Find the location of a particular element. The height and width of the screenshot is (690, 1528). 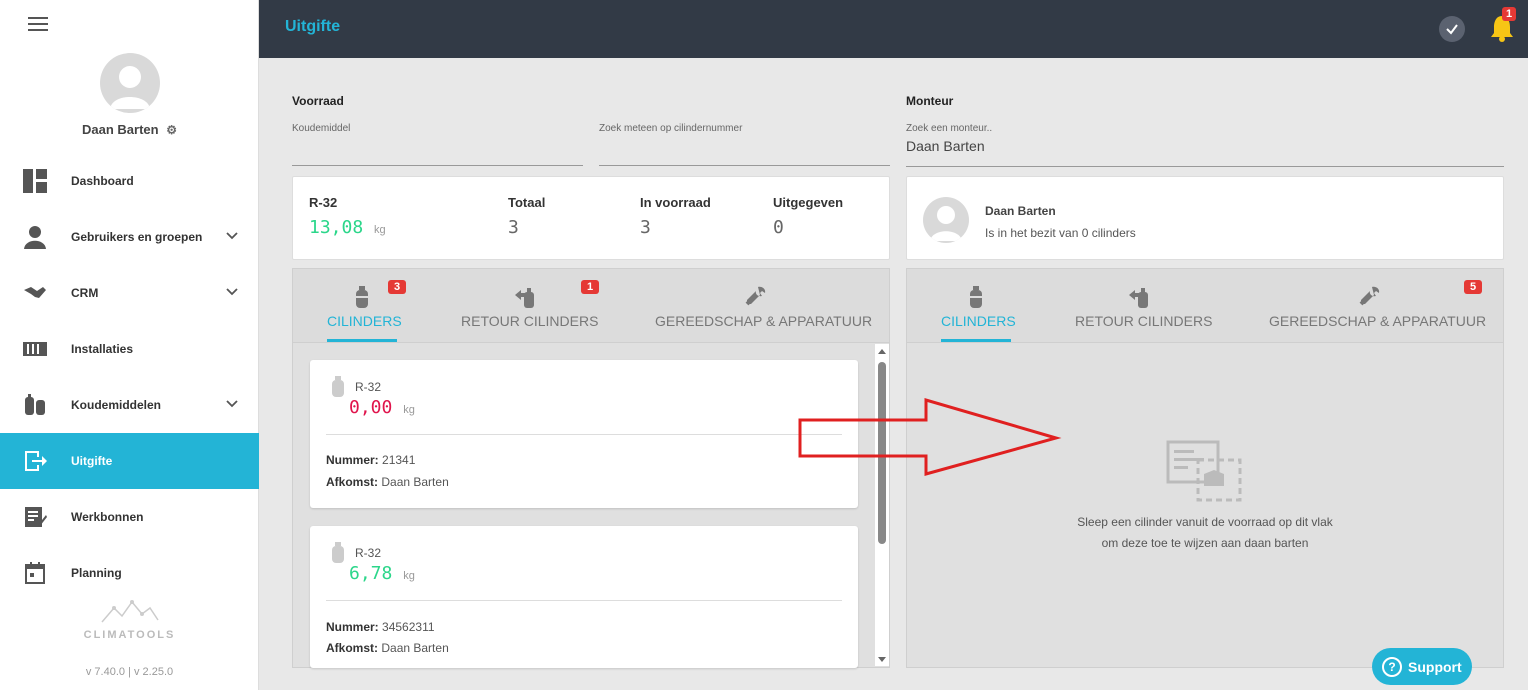

refrigerant-label: R-32 is located at coordinates (323, 202).